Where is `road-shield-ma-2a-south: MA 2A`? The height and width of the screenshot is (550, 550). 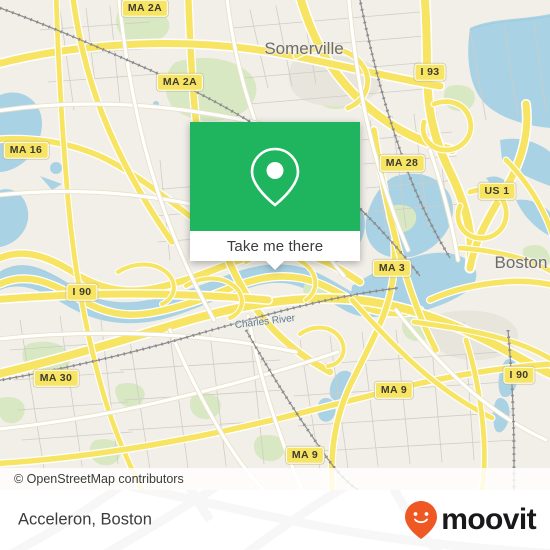
road-shield-ma-2a-south: MA 2A is located at coordinates (180, 82).